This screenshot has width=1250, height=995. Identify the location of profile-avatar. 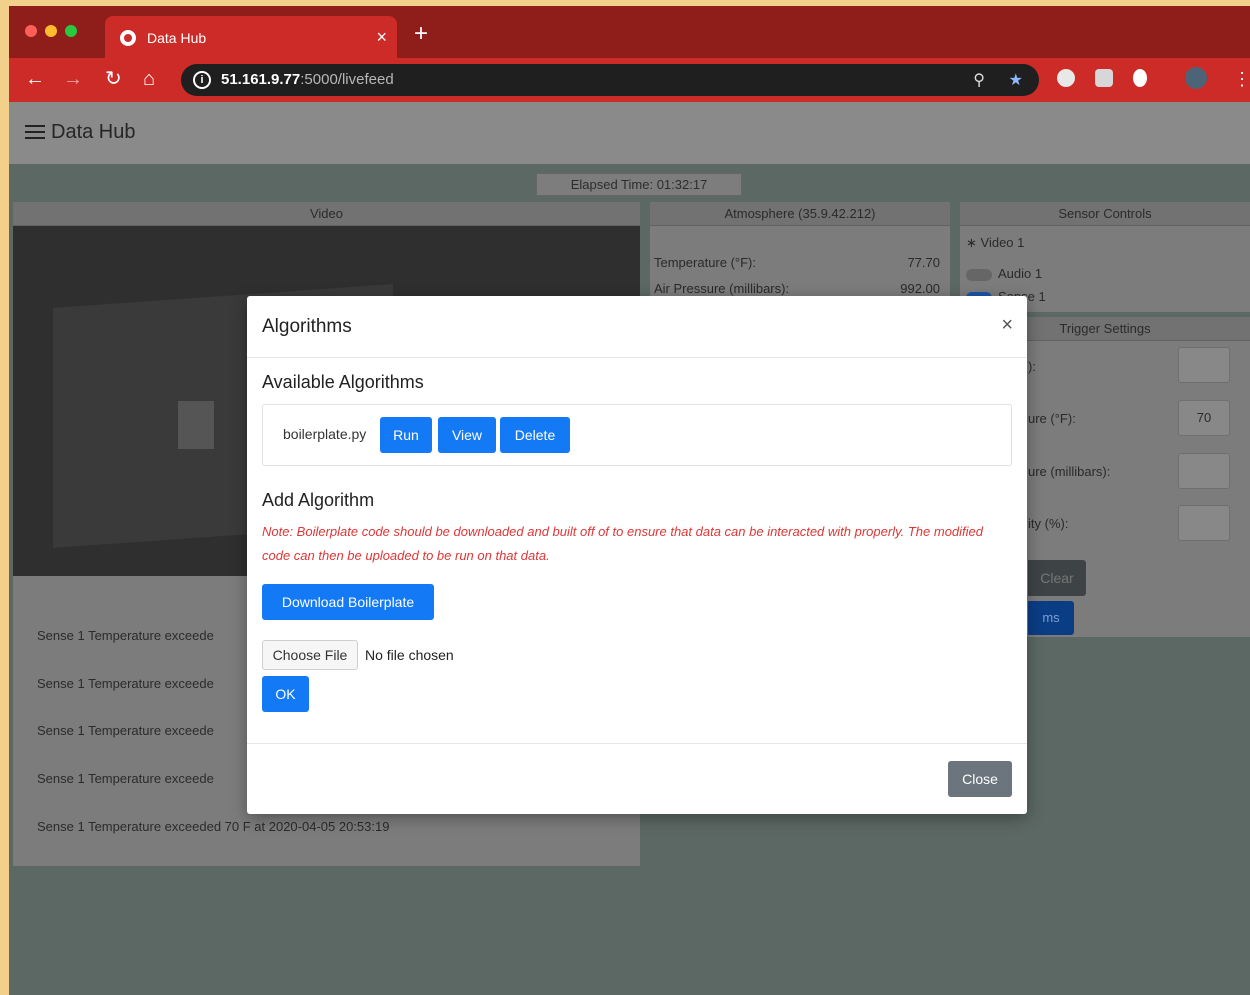
(1196, 78).